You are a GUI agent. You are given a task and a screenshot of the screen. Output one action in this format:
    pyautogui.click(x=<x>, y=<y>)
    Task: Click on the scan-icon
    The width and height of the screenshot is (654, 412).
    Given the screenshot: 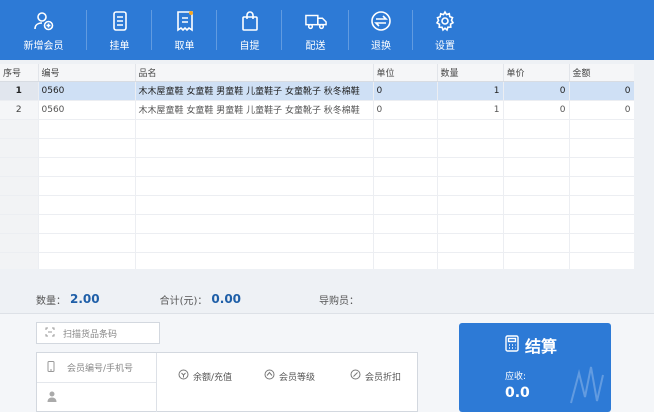 What is the action you would take?
    pyautogui.click(x=50, y=333)
    